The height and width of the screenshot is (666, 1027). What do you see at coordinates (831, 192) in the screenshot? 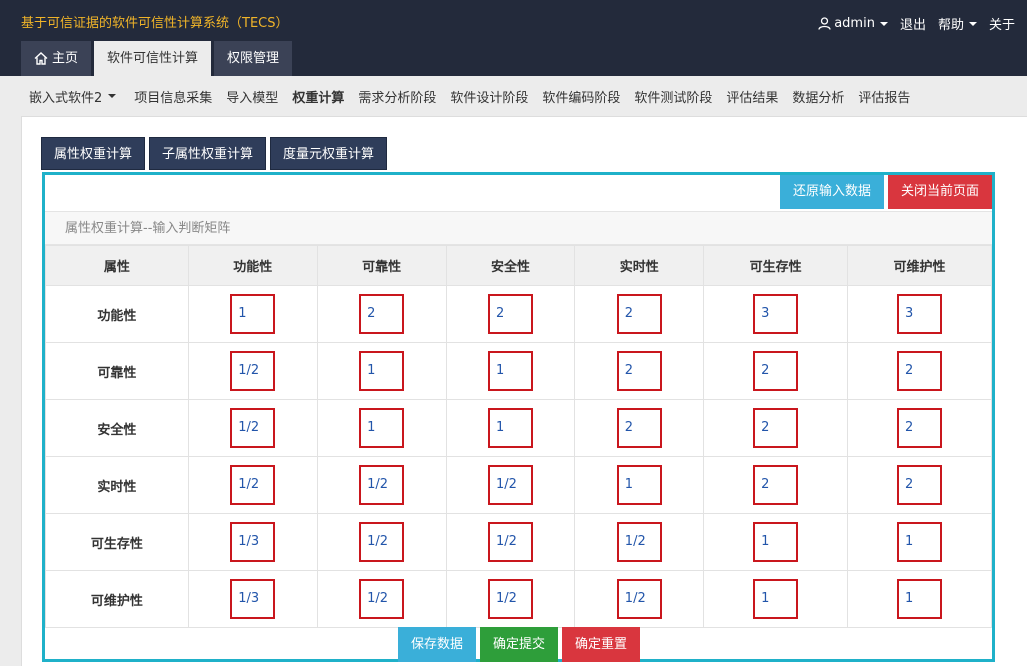
I see `restore-input-button: 还原输入数据` at bounding box center [831, 192].